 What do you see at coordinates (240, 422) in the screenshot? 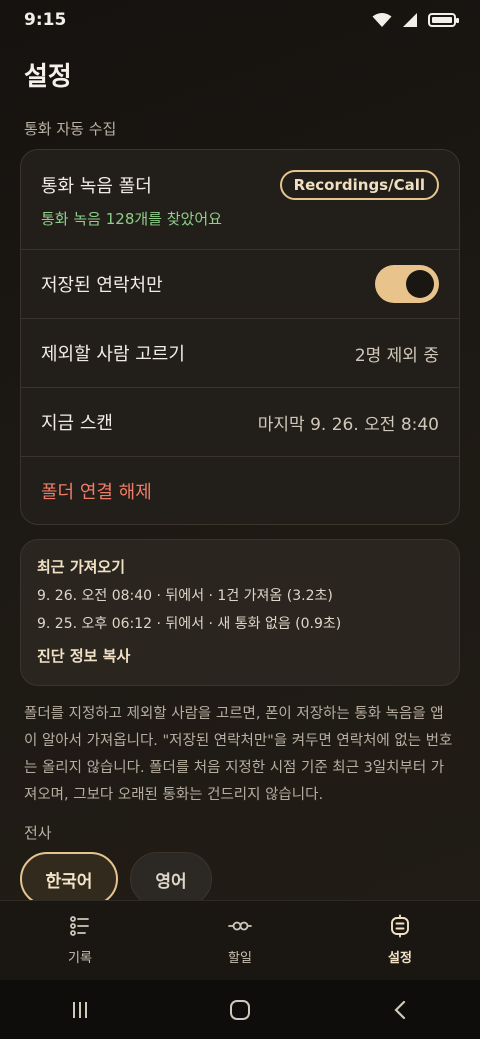
I see `scan-now-row: 지금 스캔 마지막 9. 26. 오전 8:40` at bounding box center [240, 422].